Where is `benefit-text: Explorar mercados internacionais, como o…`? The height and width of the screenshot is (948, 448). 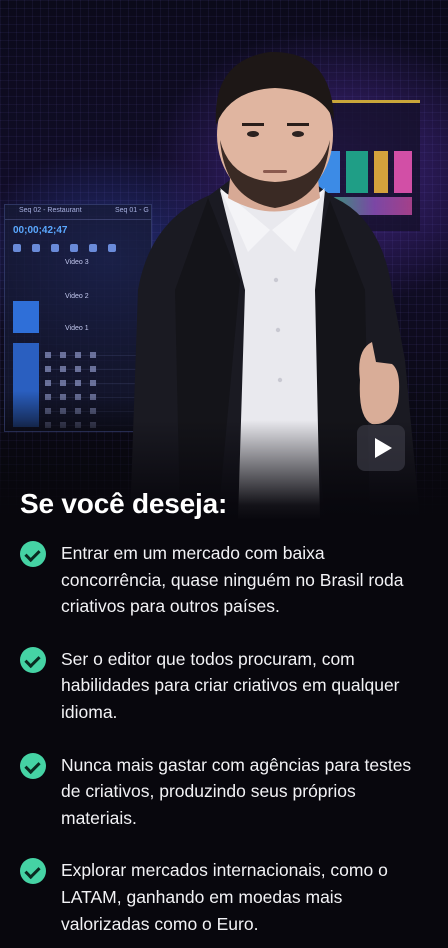 benefit-text: Explorar mercados internacionais, como o… is located at coordinates (224, 897).